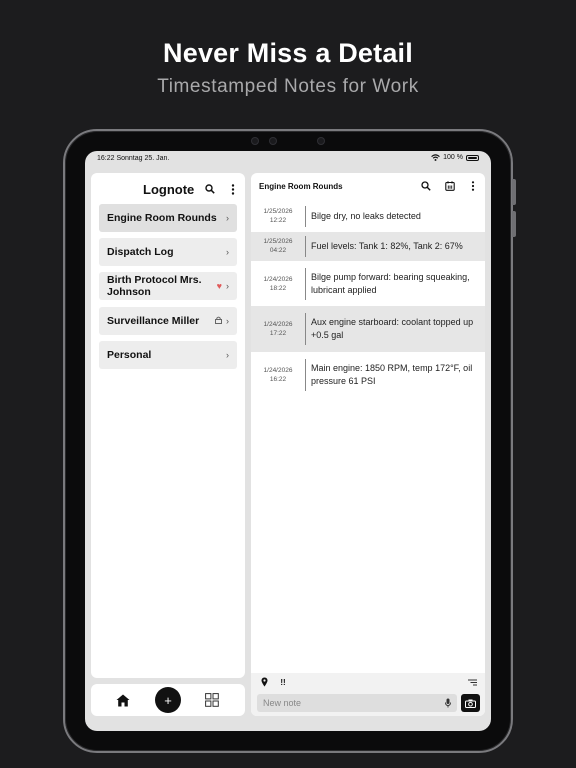  I want to click on sidebar-header: Lognote, so click(168, 189).